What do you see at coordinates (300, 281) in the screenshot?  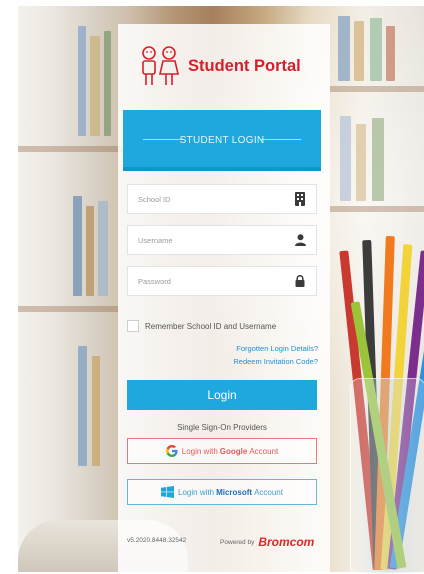 I see `lock-icon` at bounding box center [300, 281].